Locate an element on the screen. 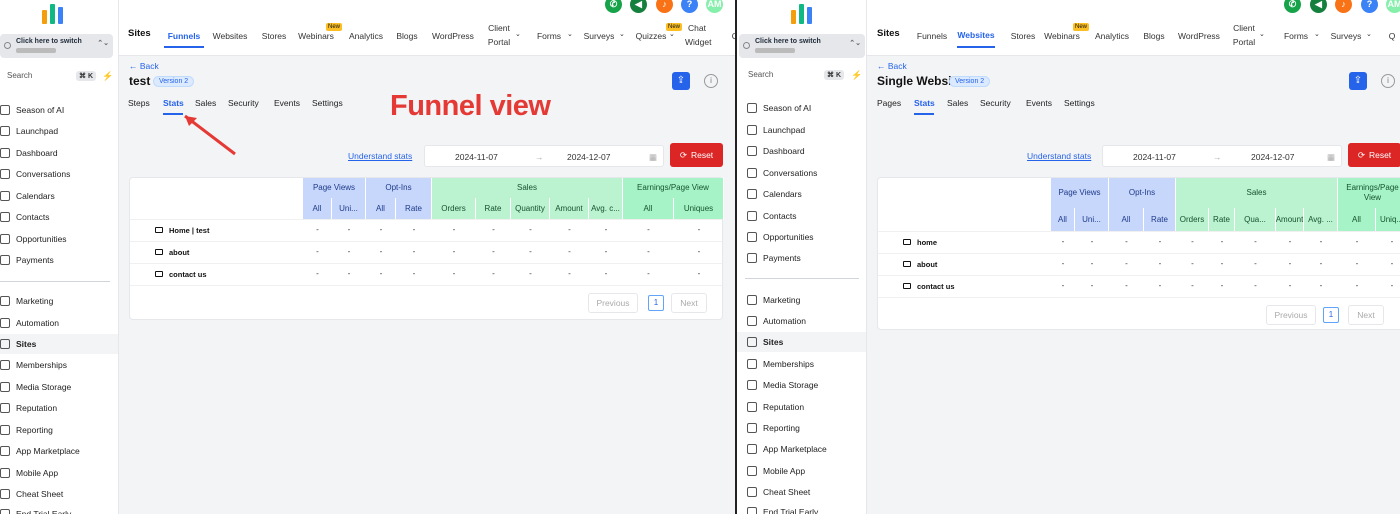 The width and height of the screenshot is (1400, 514). bell-icon: ♪ is located at coordinates (664, 6).